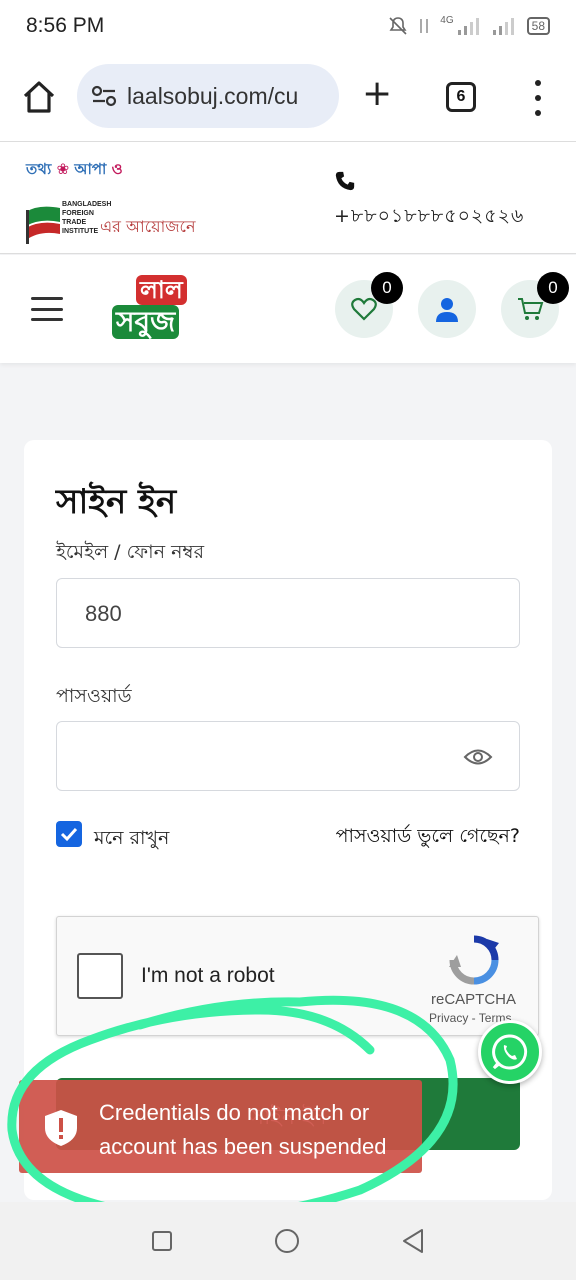 This screenshot has width=576, height=1280. Describe the element at coordinates (288, 309) in the screenshot. I see `site-header: লাল সবুজ 0 0` at that location.